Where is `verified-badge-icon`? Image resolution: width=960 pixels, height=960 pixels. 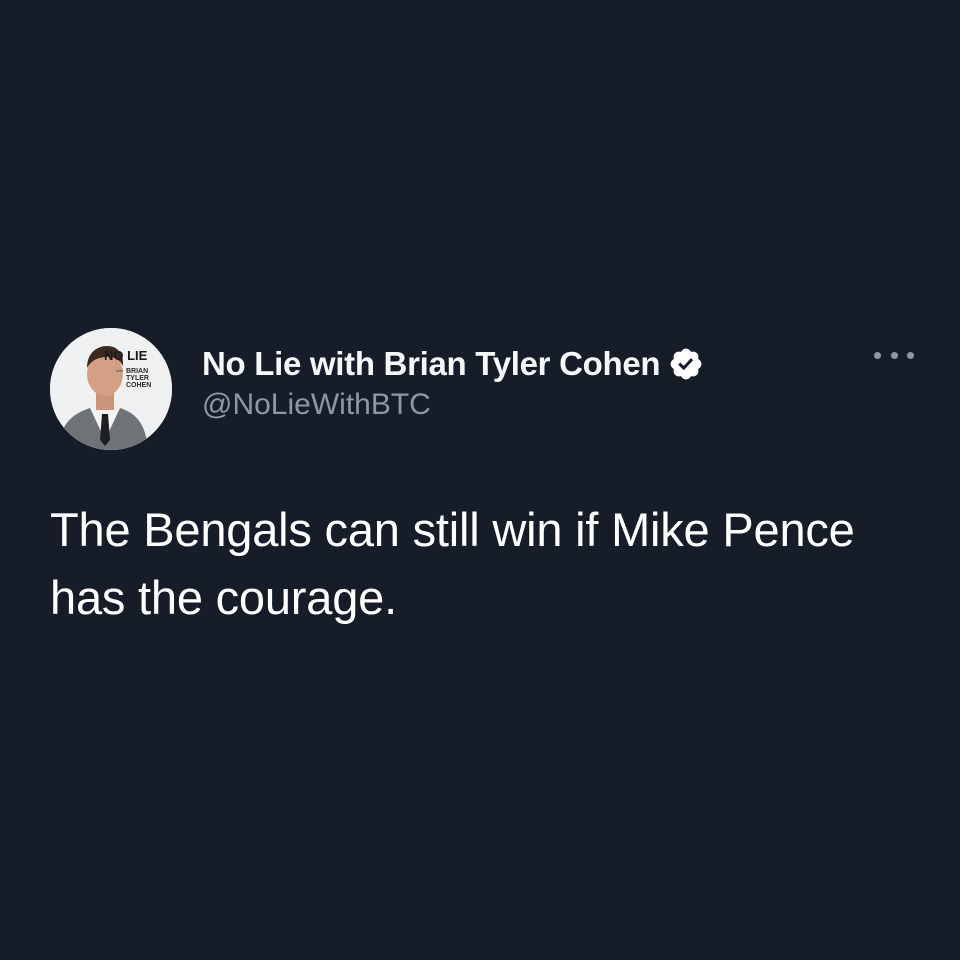
verified-badge-icon is located at coordinates (686, 364).